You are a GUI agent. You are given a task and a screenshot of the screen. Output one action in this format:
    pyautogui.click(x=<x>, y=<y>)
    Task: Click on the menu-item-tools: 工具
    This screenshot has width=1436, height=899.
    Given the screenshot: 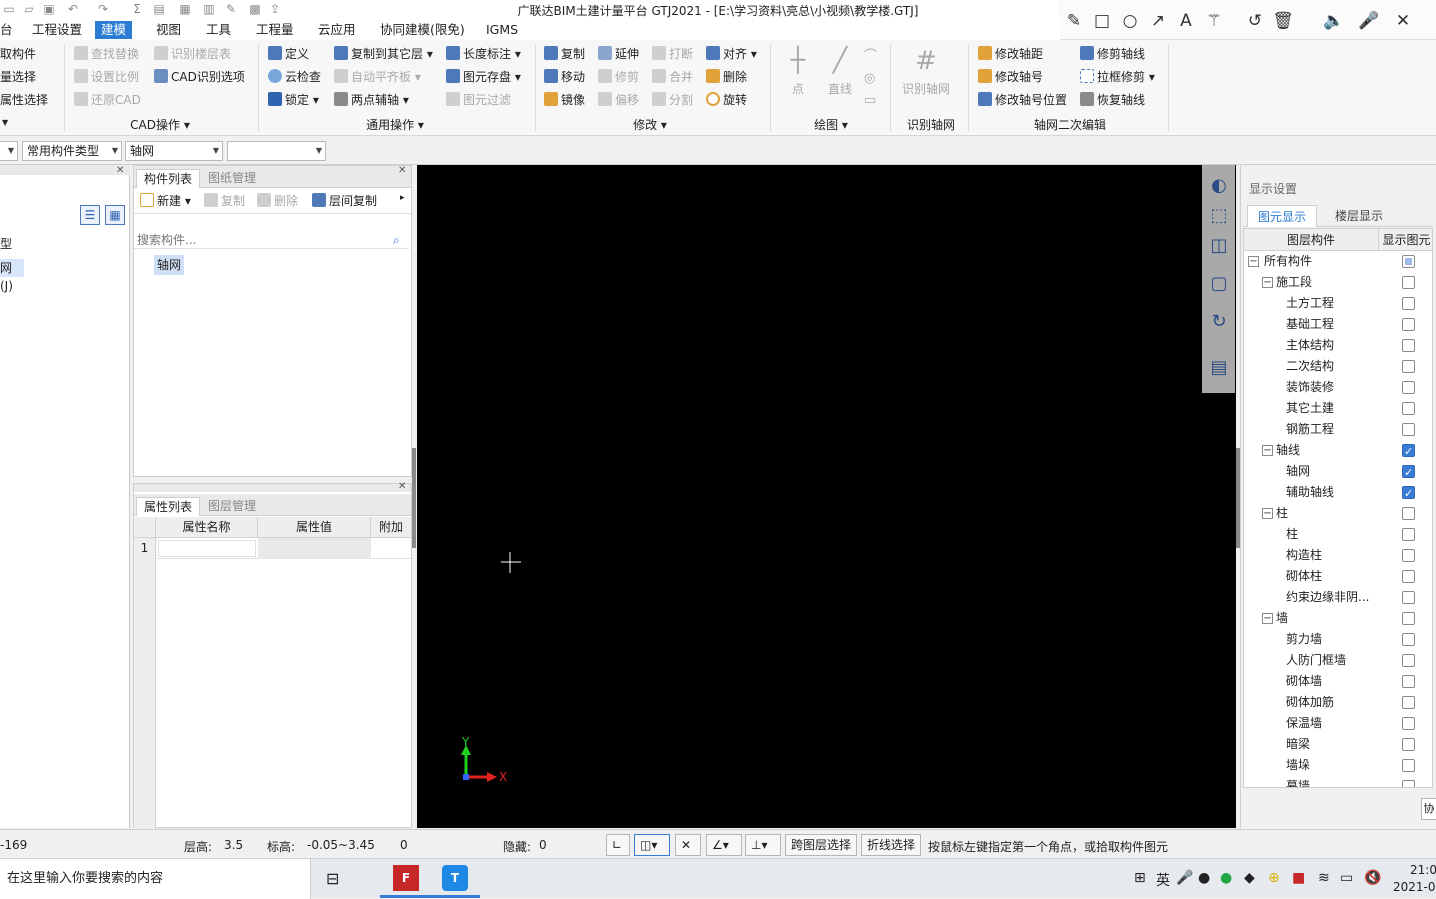 What is the action you would take?
    pyautogui.click(x=218, y=30)
    